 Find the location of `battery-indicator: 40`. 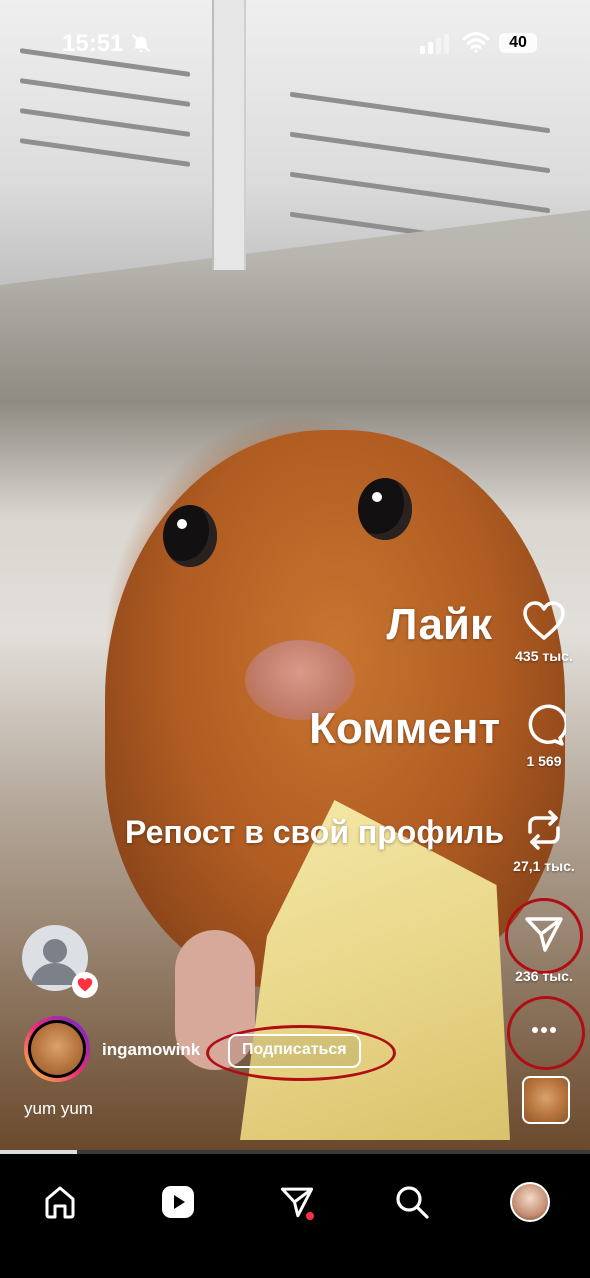

battery-indicator: 40 is located at coordinates (518, 43).